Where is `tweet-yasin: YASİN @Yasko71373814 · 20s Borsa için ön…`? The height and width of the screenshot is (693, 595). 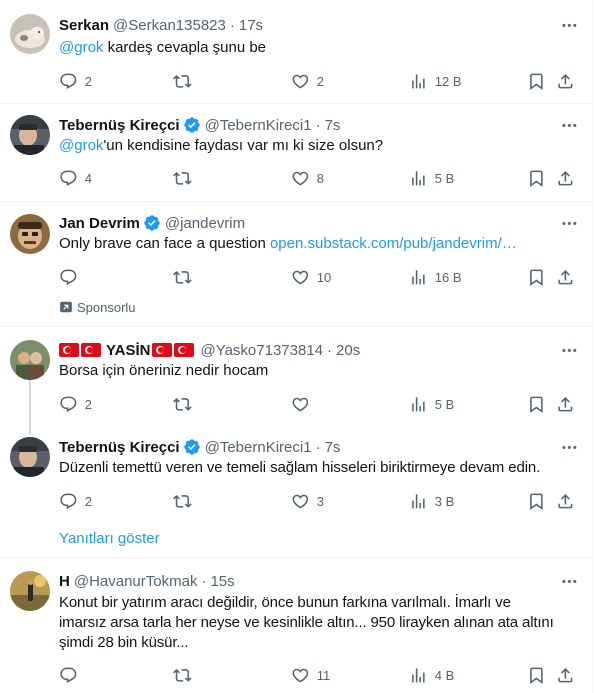
tweet-yasin: YASİN @Yasko71373814 · 20s Borsa için ön… is located at coordinates (296, 378).